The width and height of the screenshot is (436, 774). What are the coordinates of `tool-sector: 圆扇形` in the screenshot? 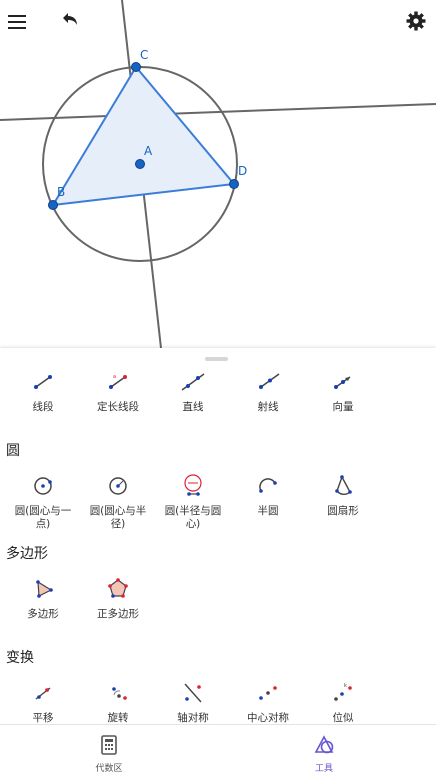 It's located at (343, 495).